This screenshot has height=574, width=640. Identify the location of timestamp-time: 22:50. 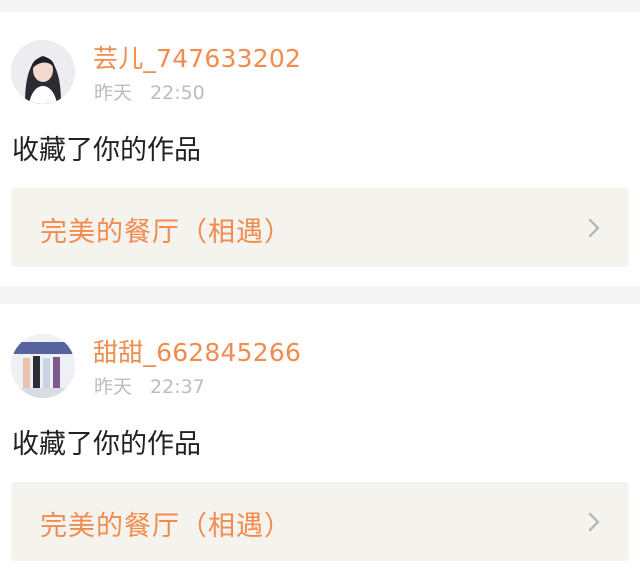
(177, 93).